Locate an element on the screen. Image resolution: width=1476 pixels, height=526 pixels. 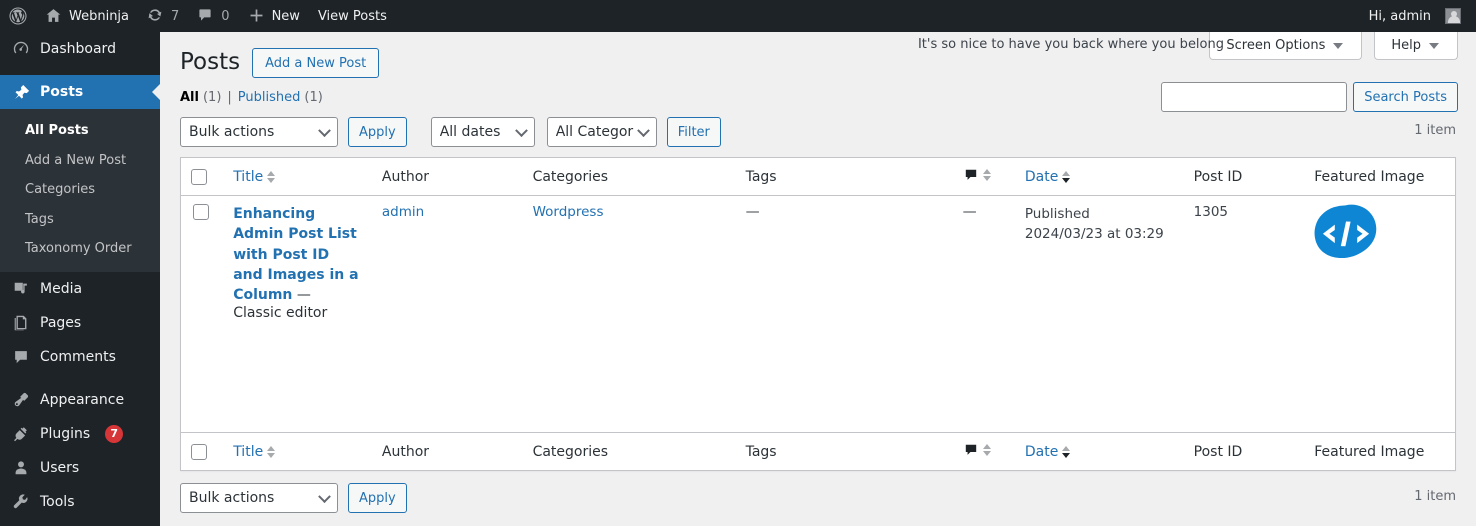
sidebar-item-pages: Pages is located at coordinates (80, 323).